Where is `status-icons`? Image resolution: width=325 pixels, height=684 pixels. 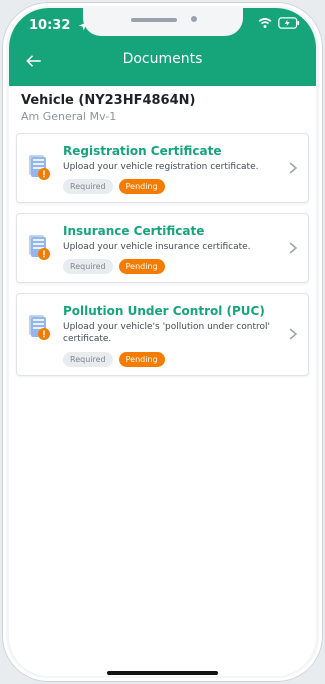
status-icons is located at coordinates (279, 23).